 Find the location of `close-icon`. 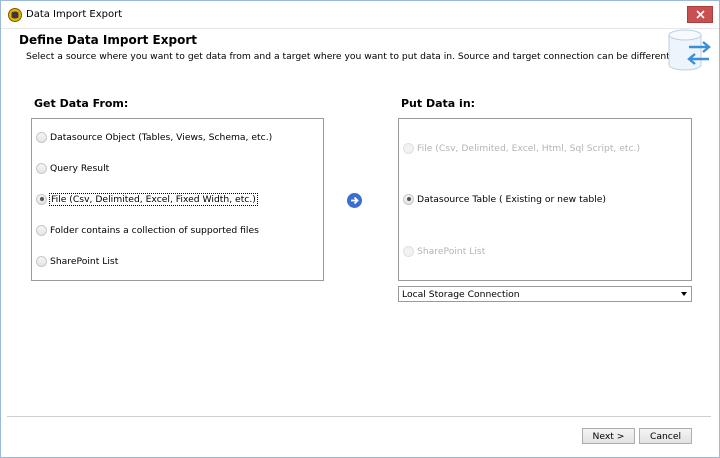

close-icon is located at coordinates (700, 14).